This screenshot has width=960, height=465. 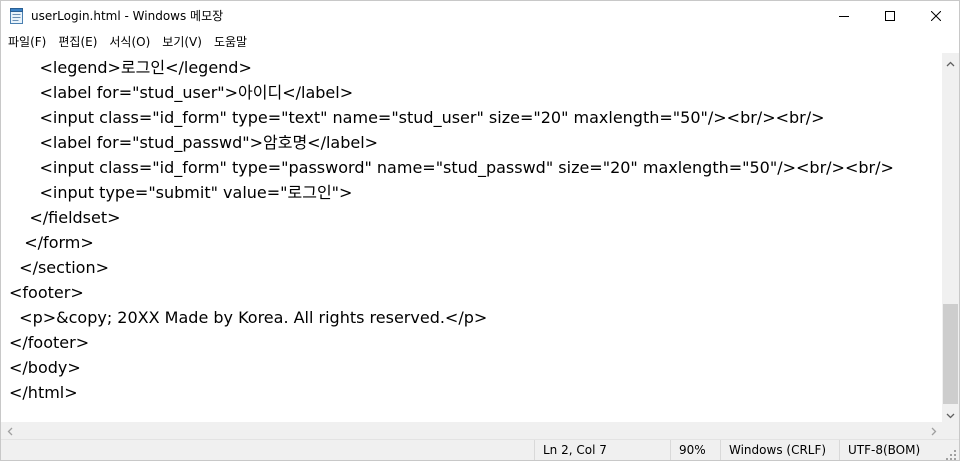 I want to click on editor-line: </section>, so click(x=59, y=267).